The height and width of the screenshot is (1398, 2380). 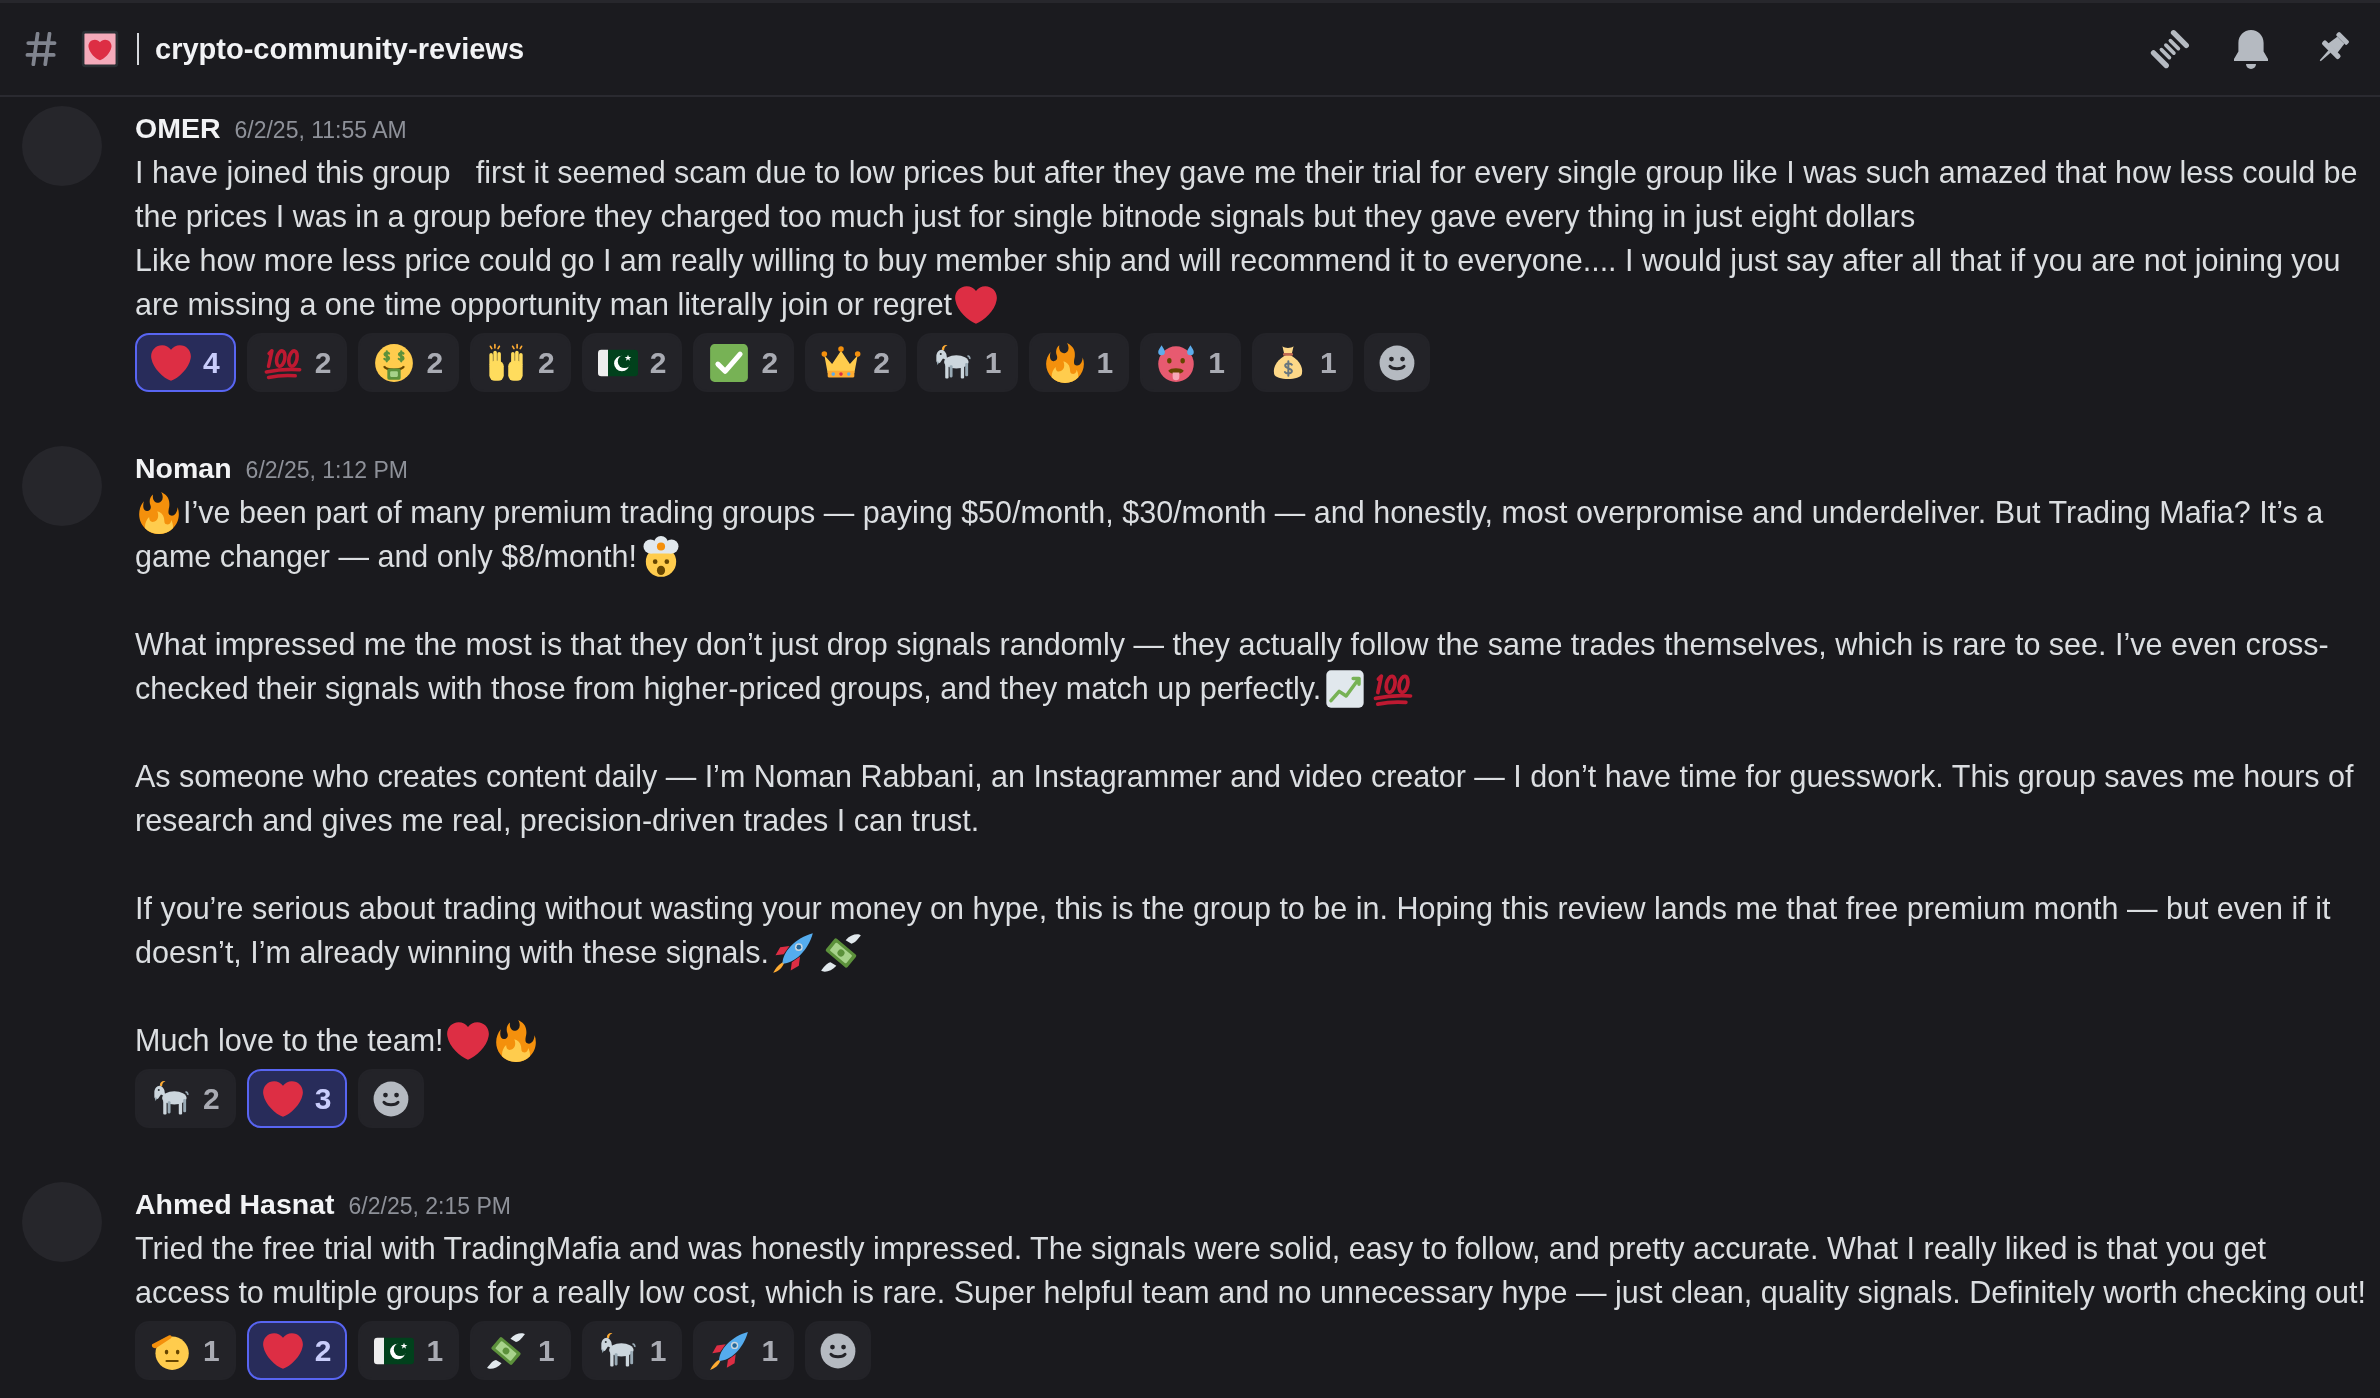 I want to click on message-text: research and gives me real, precision-driven trades I can trust., so click(x=557, y=820).